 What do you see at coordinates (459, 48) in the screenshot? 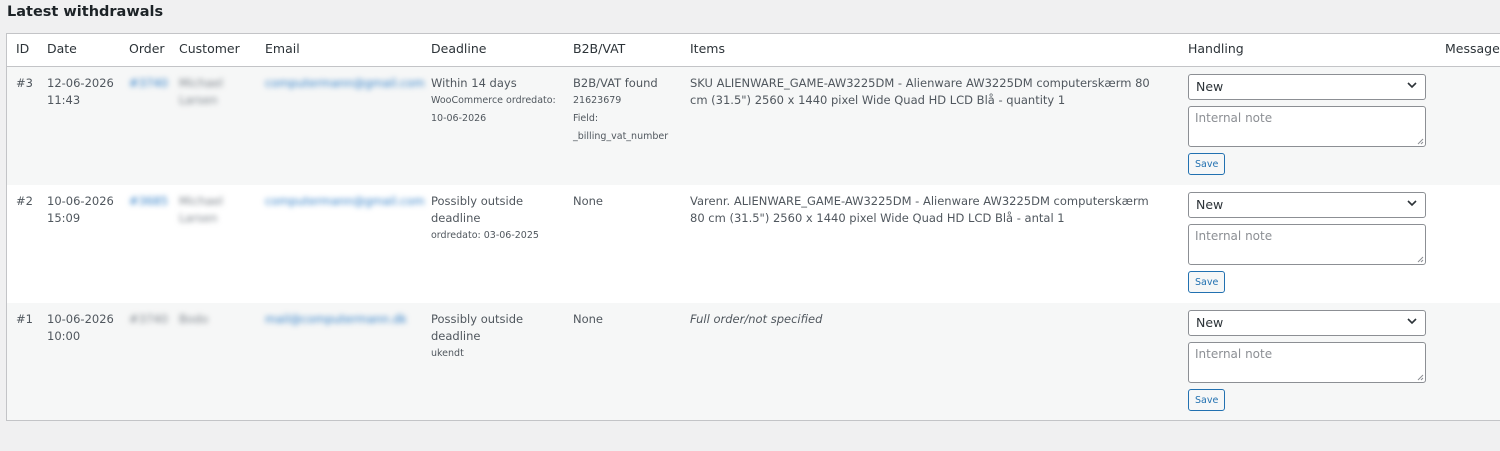
I see `column-header-deadline: Deadline` at bounding box center [459, 48].